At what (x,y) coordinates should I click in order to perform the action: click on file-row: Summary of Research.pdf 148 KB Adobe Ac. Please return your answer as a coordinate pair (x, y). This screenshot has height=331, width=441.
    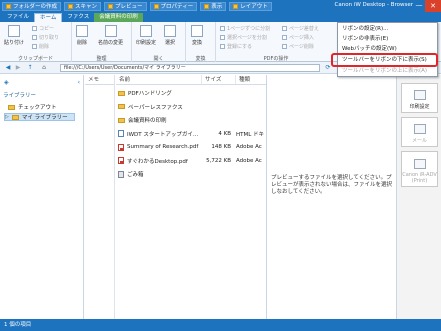
    Looking at the image, I should click on (191, 147).